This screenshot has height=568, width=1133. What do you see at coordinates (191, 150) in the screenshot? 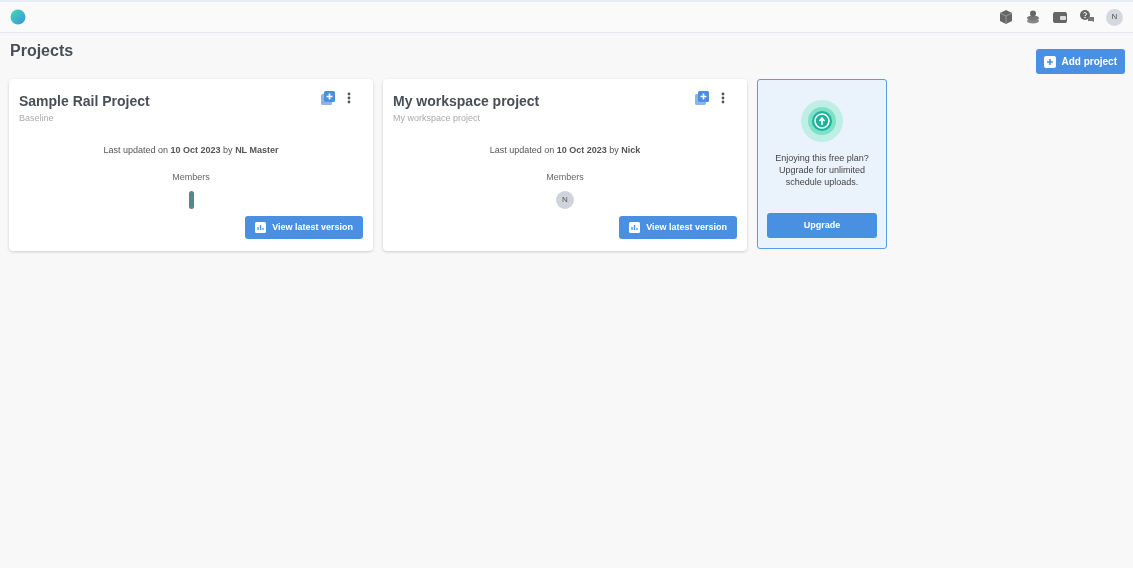
I see `last-updated-text: Last updated on 10 Oct 2023 by NL Master` at bounding box center [191, 150].